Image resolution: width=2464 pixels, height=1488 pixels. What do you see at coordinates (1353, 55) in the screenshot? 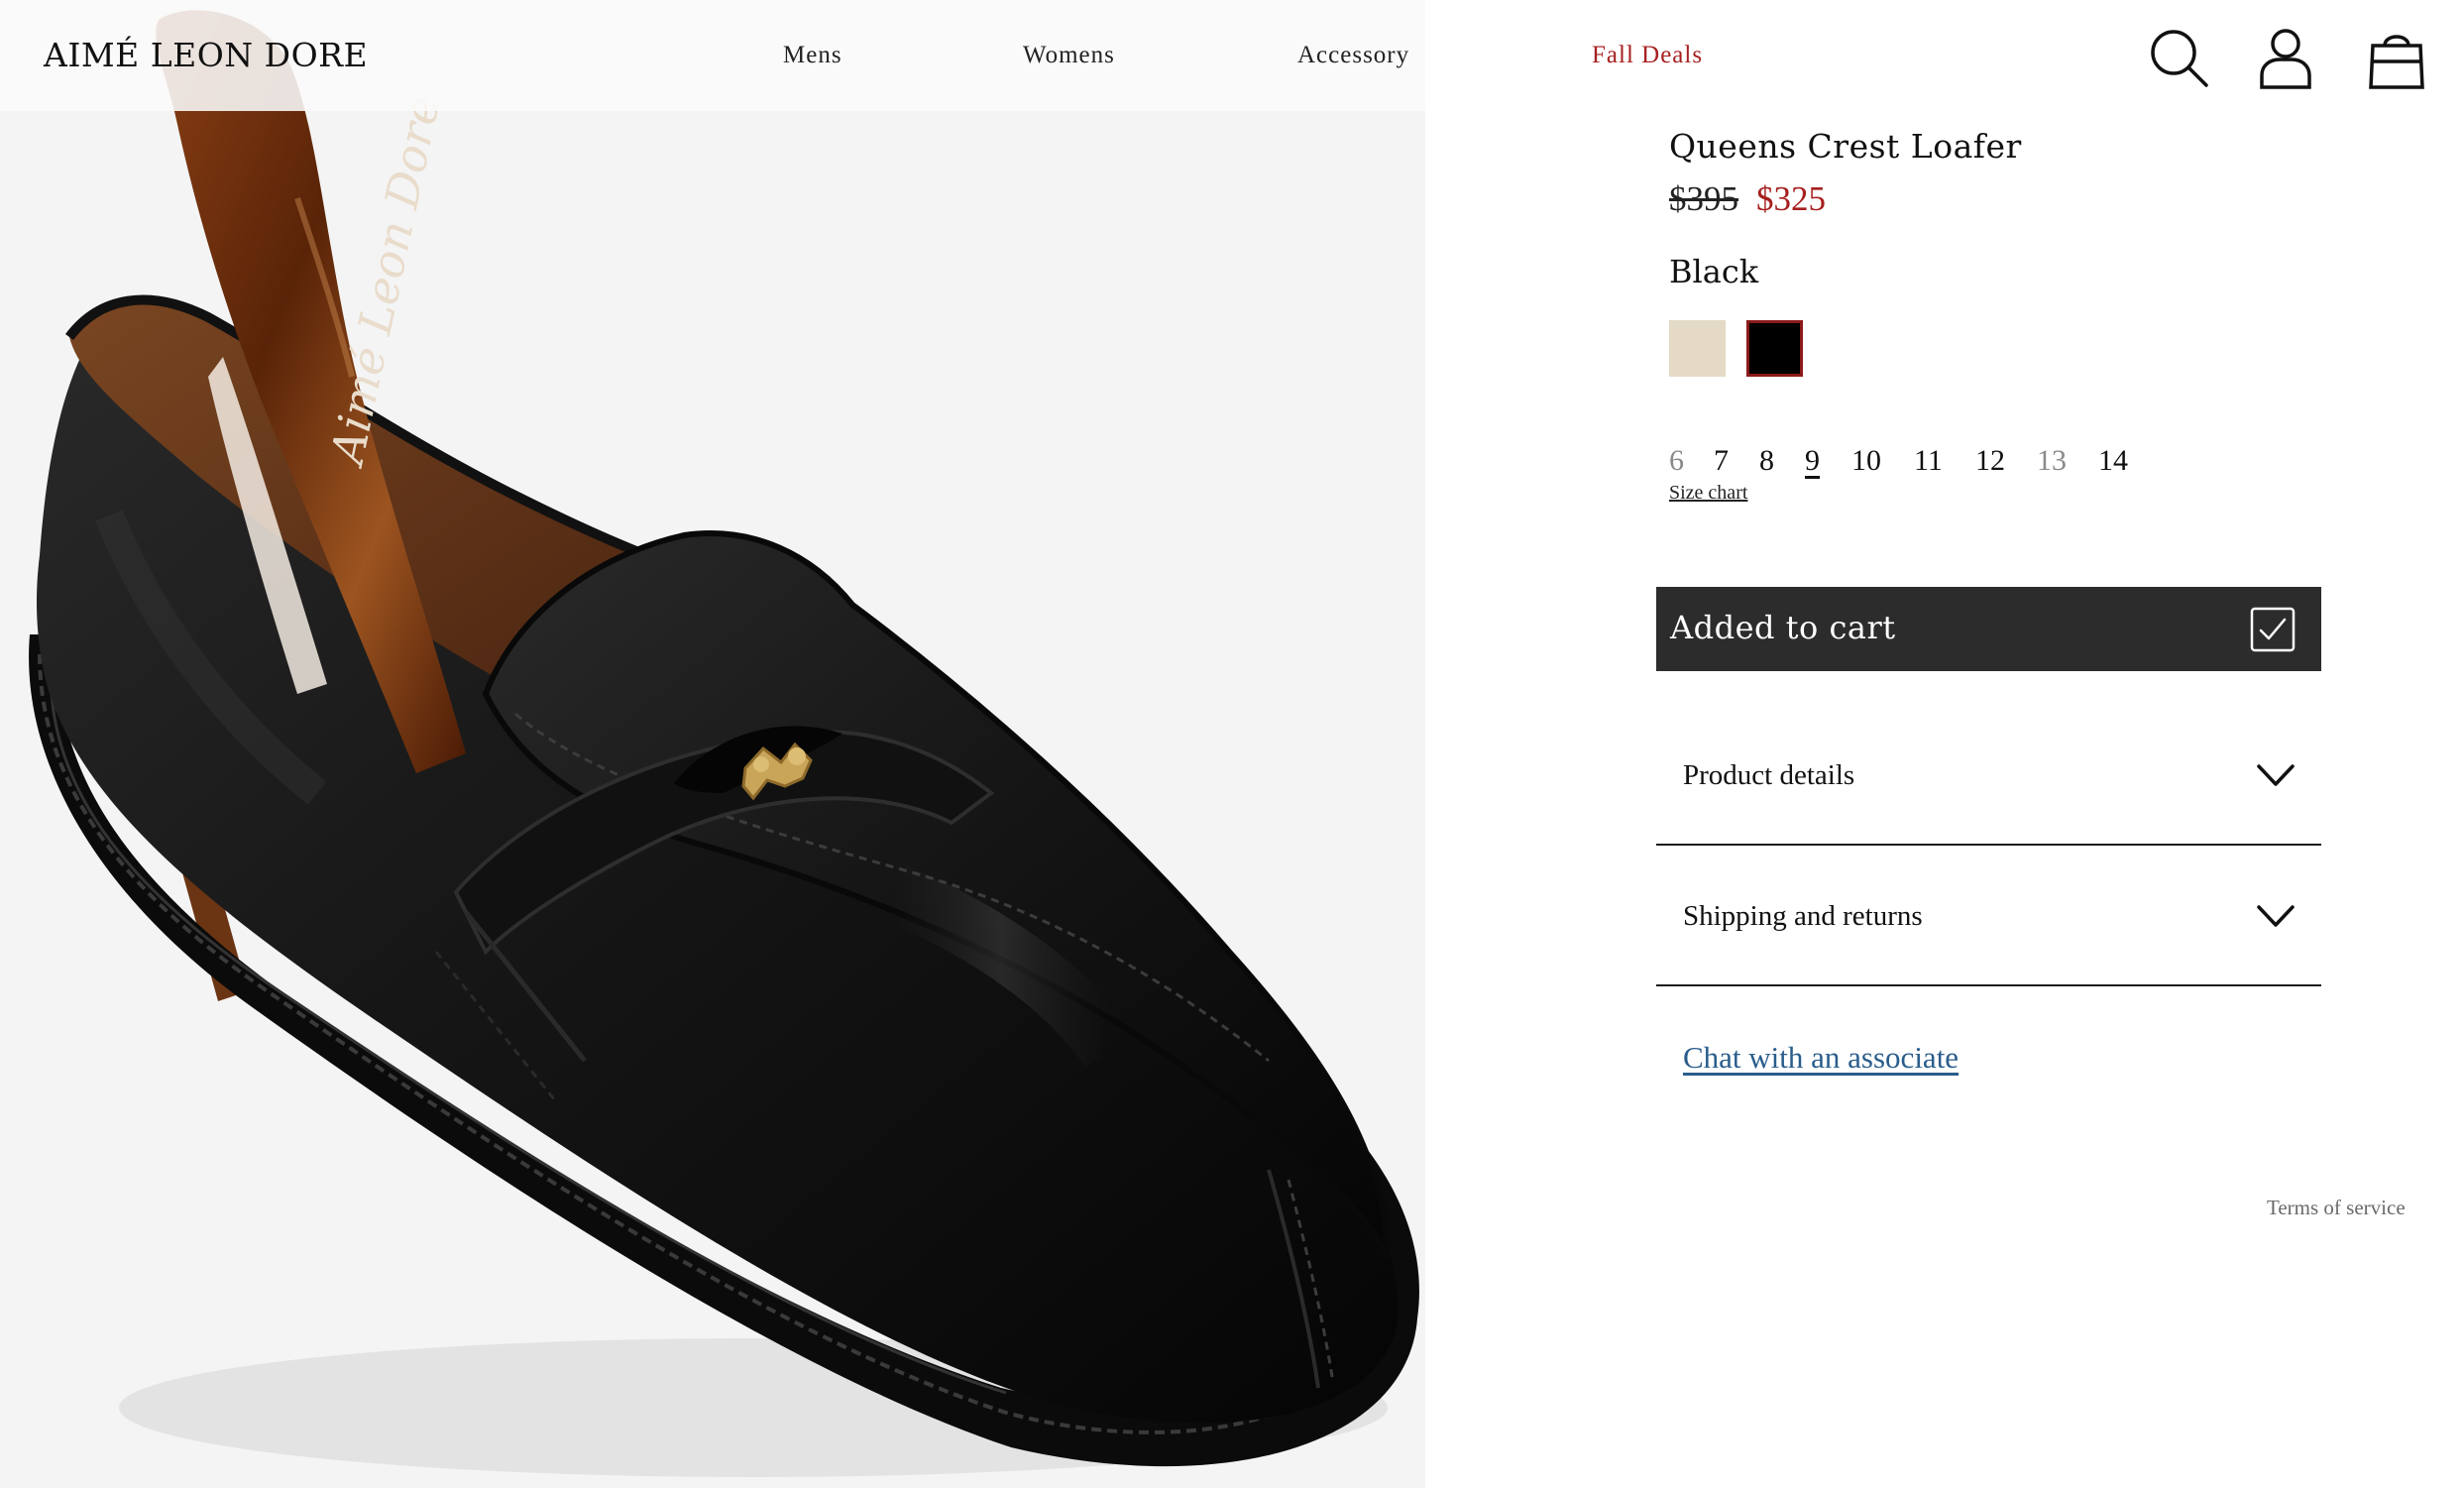
I see `nav-accessory: Accessory` at bounding box center [1353, 55].